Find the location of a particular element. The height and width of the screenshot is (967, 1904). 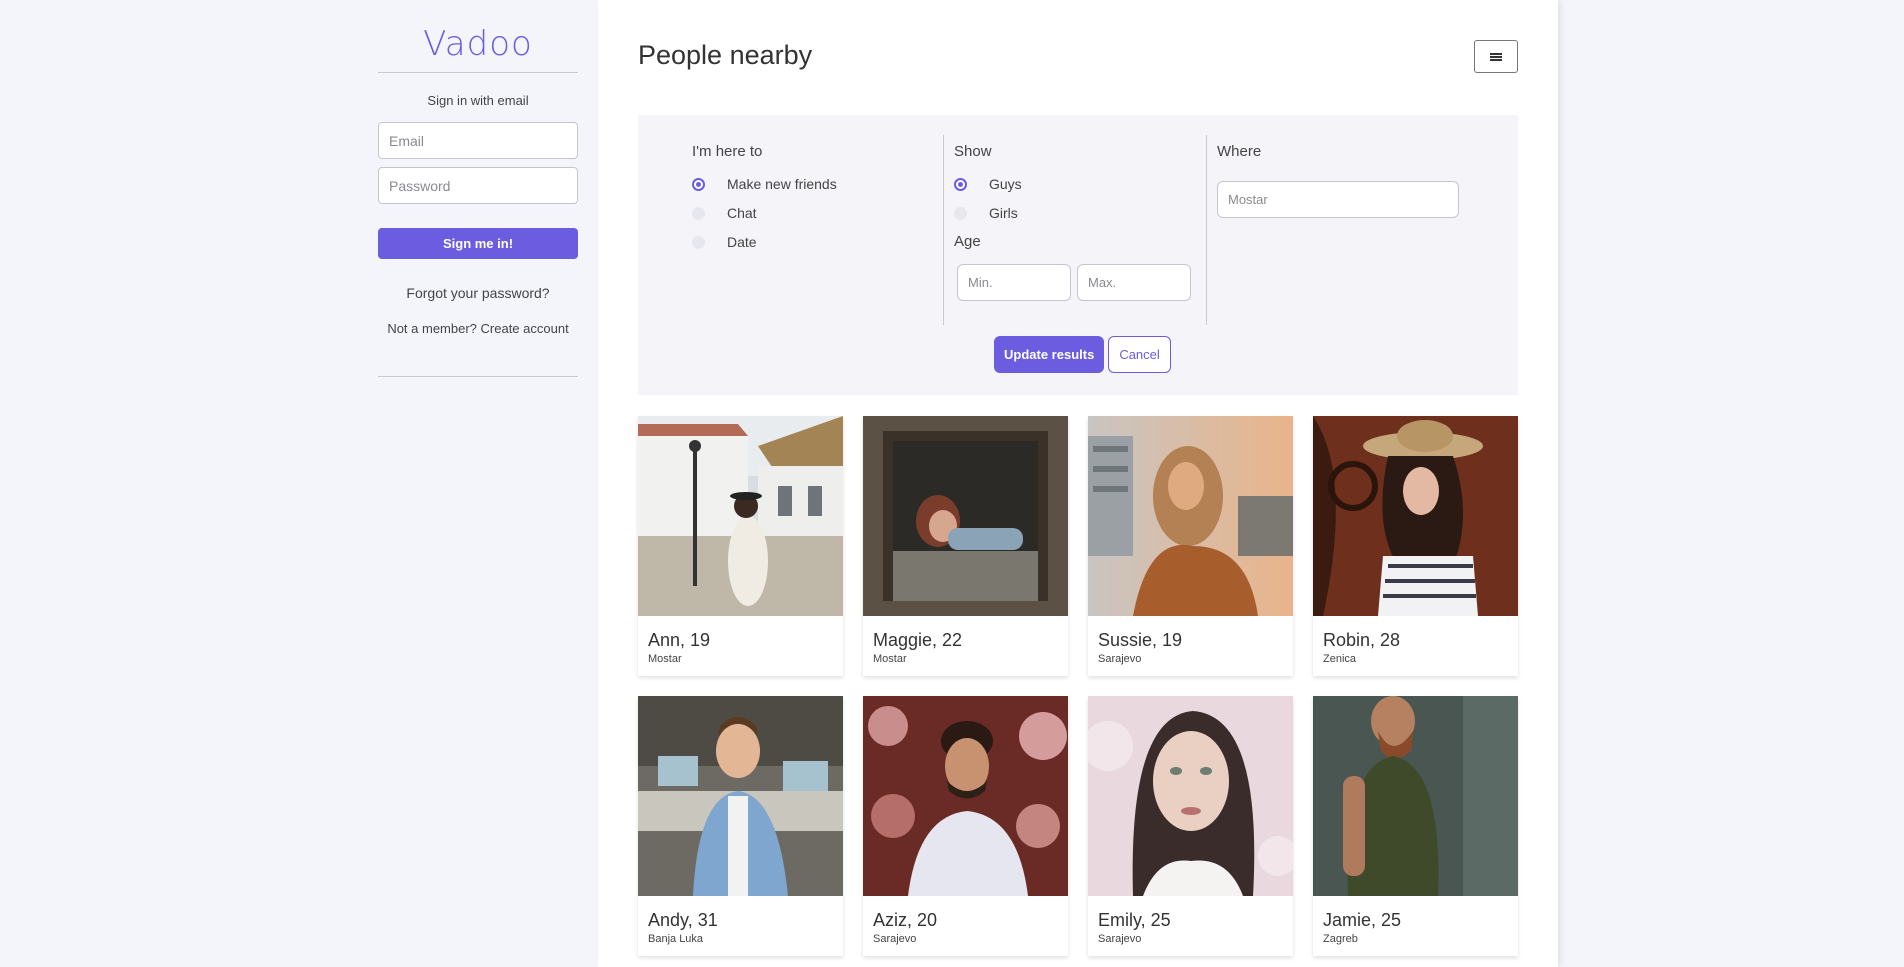

create-account-link: Not a member? Create account is located at coordinates (478, 328).